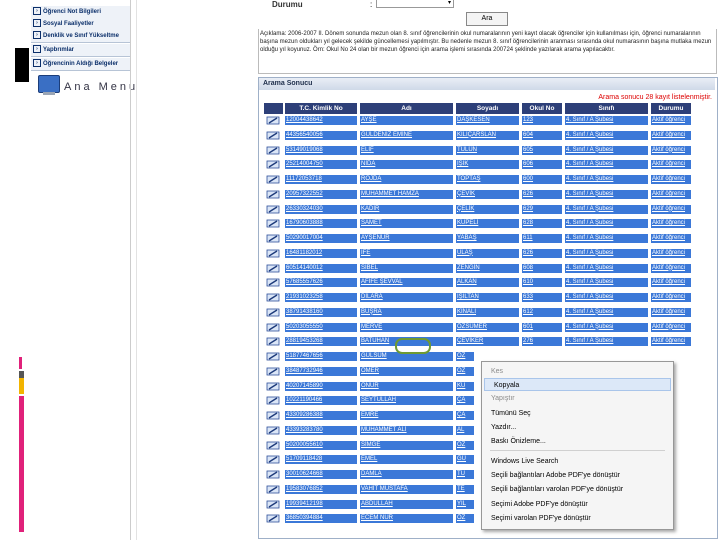  What do you see at coordinates (321, 194) in the screenshot?
I see `table-cell: 20957322552` at bounding box center [321, 194].